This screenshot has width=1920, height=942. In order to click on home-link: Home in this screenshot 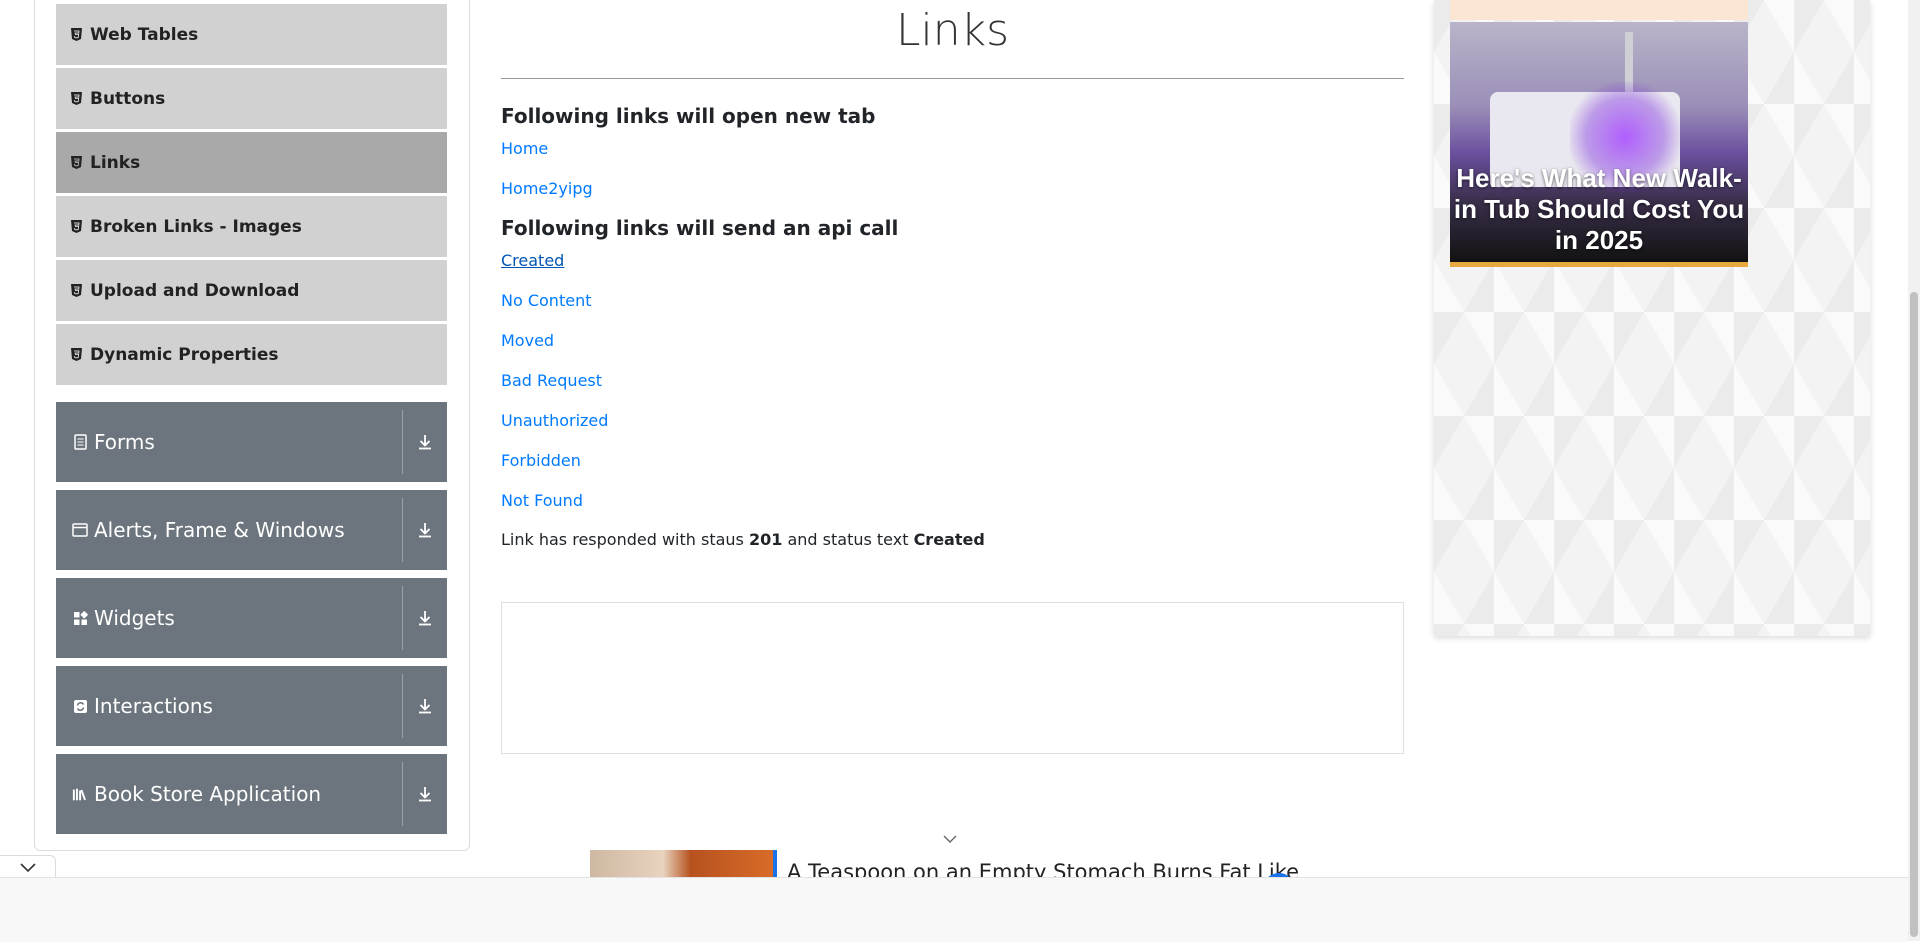, I will do `click(524, 148)`.